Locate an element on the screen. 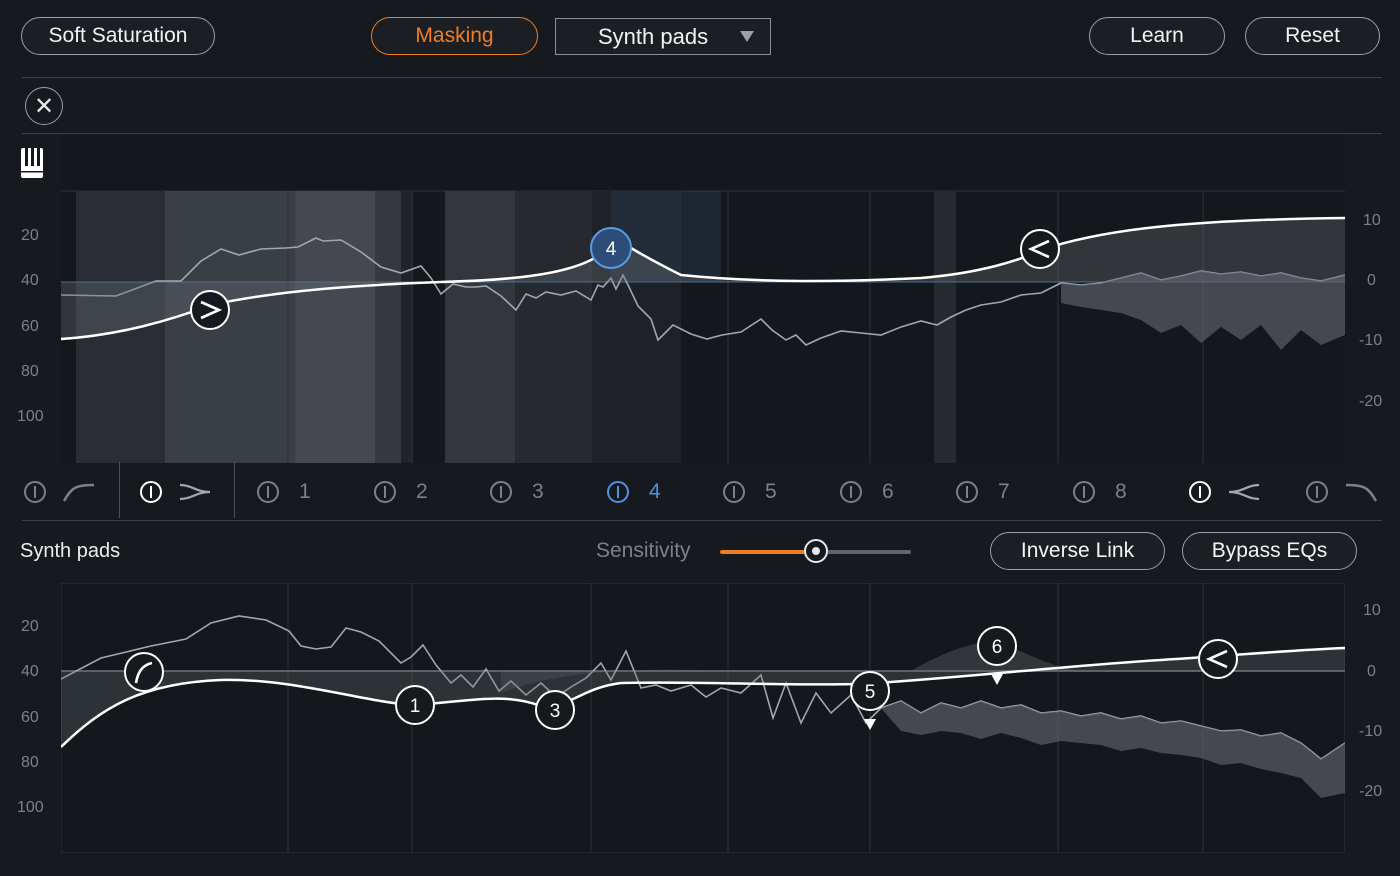 Image resolution: width=1400 pixels, height=876 pixels. track-select-value: Synth pads is located at coordinates (653, 36).